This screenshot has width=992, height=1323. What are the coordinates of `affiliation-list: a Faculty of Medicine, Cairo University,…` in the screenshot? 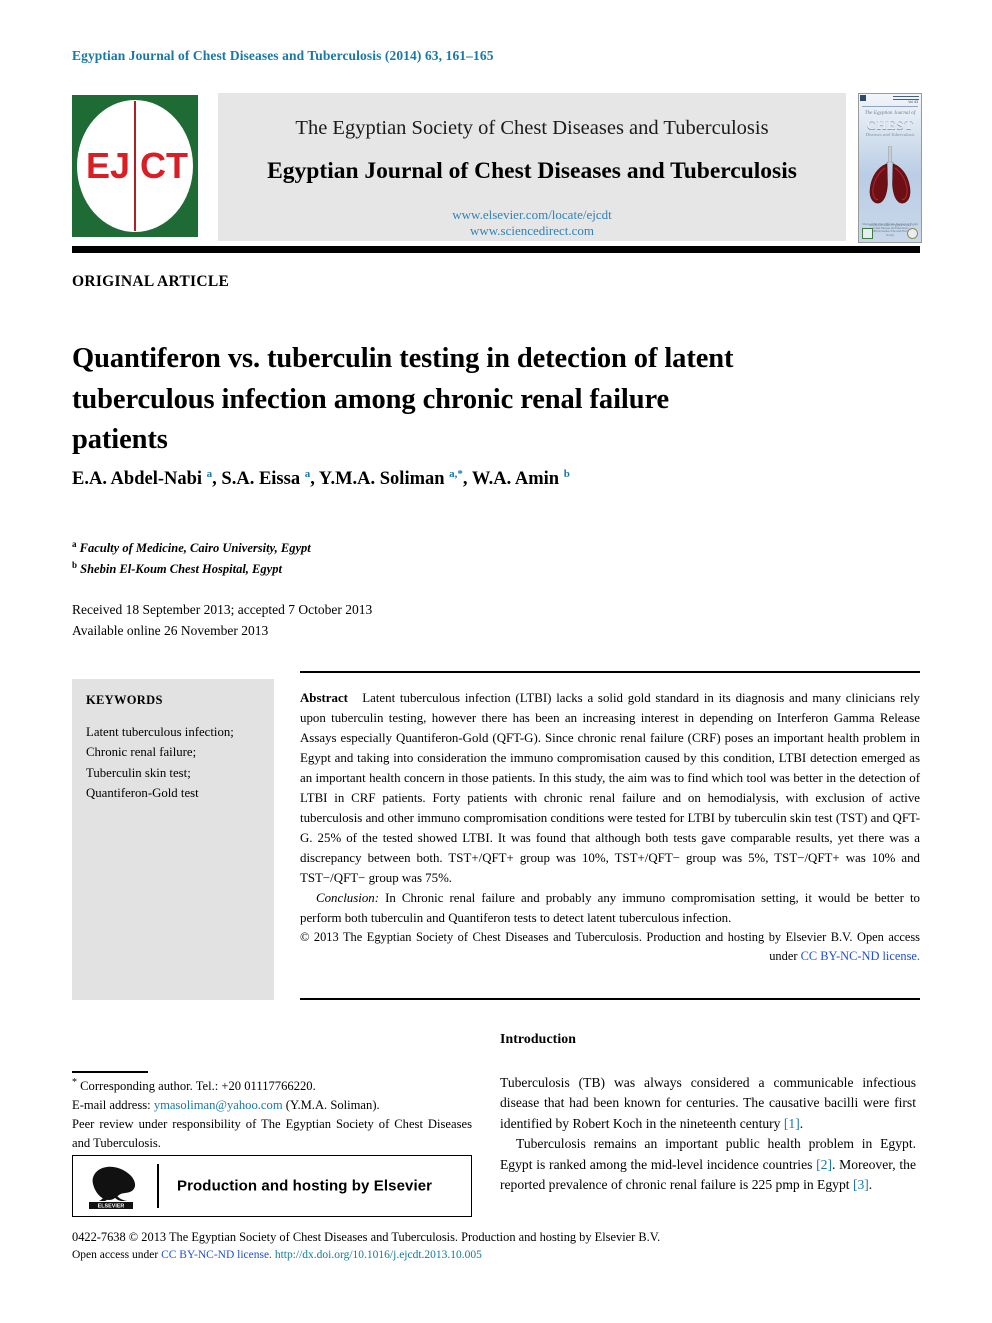 It's located at (332, 558).